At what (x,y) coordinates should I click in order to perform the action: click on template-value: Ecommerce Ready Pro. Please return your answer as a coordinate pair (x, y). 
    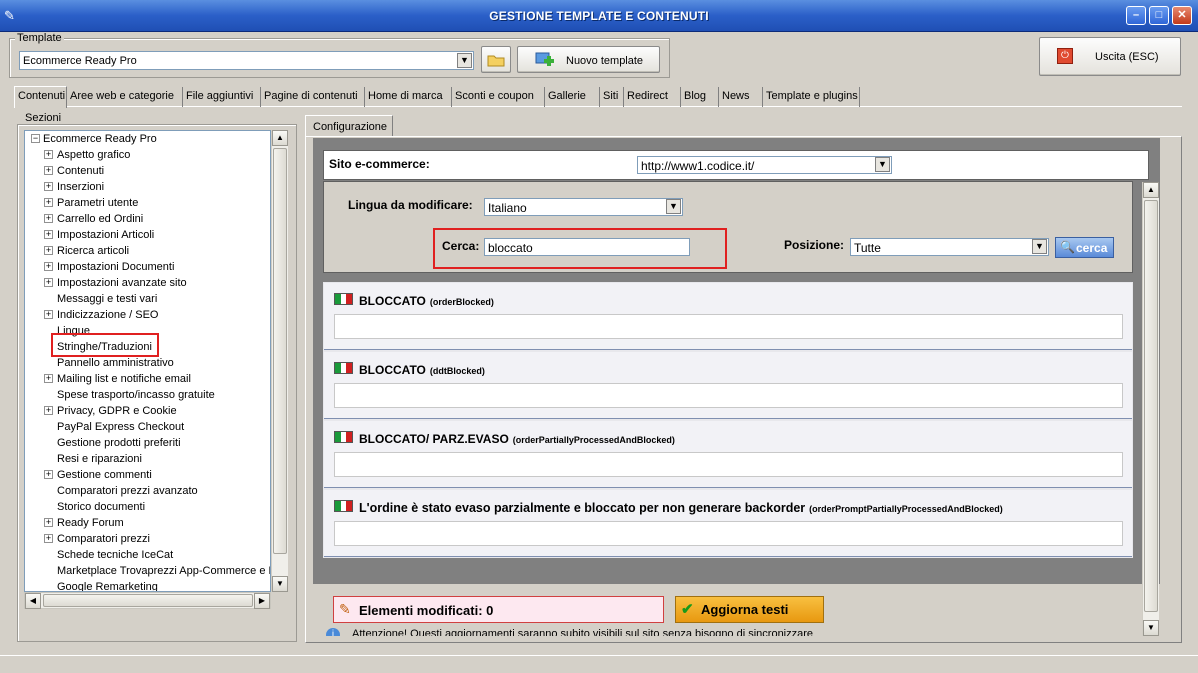
    Looking at the image, I should click on (80, 61).